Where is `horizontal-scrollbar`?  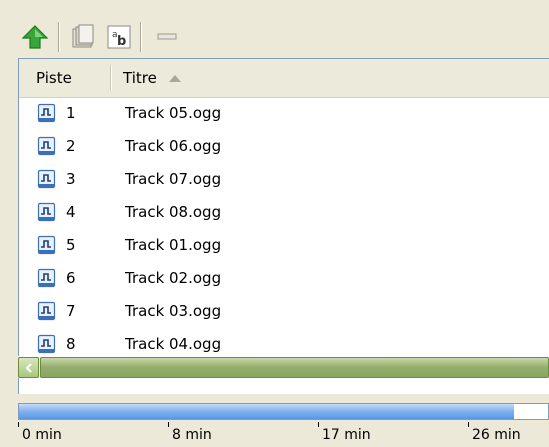 horizontal-scrollbar is located at coordinates (283, 367).